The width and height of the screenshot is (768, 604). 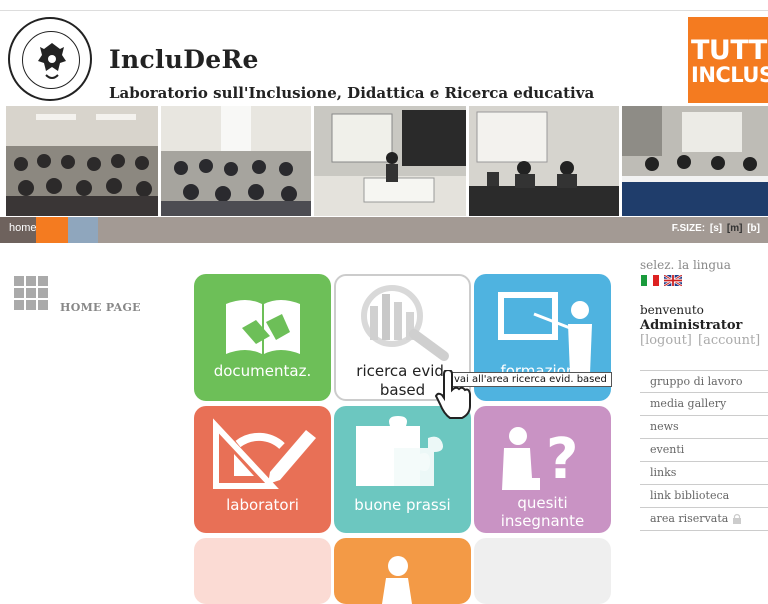 I want to click on lock-icon, so click(x=737, y=518).